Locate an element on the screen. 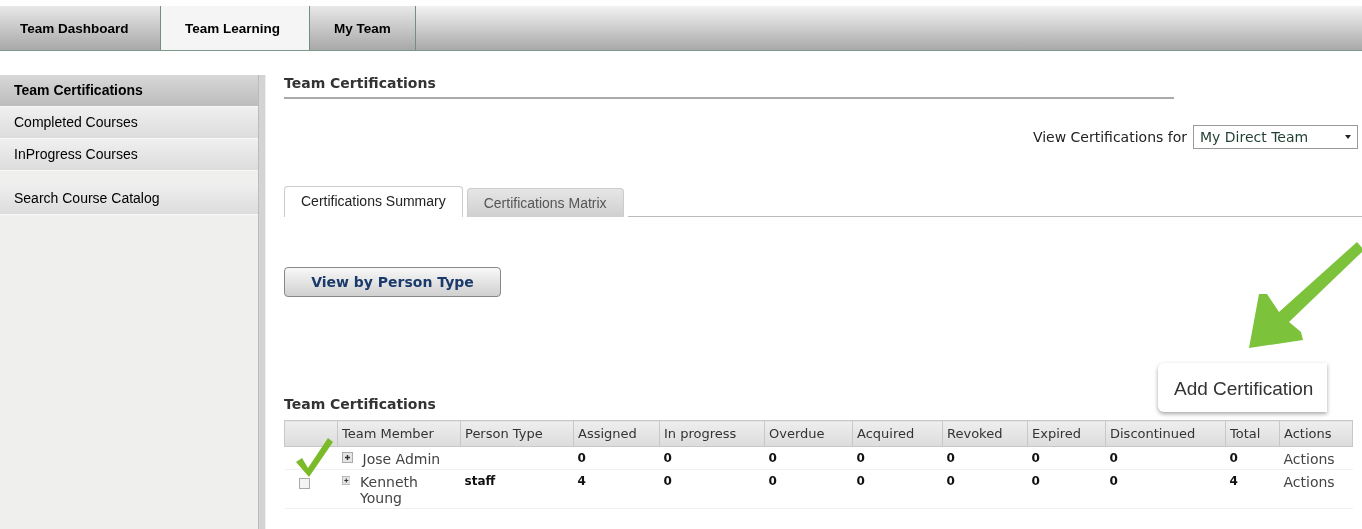 The image size is (1362, 529). column-header: Expired is located at coordinates (1066, 433).